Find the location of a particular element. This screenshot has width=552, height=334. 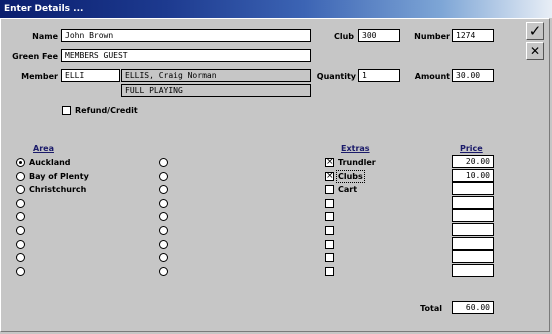

total-field: 60.00 is located at coordinates (473, 307).